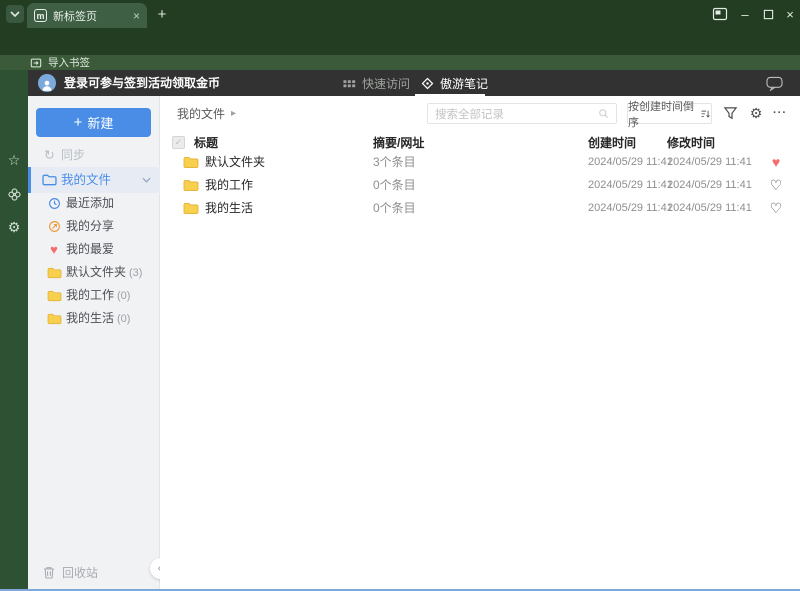 This screenshot has width=800, height=591. I want to click on board-icon, so click(720, 14).